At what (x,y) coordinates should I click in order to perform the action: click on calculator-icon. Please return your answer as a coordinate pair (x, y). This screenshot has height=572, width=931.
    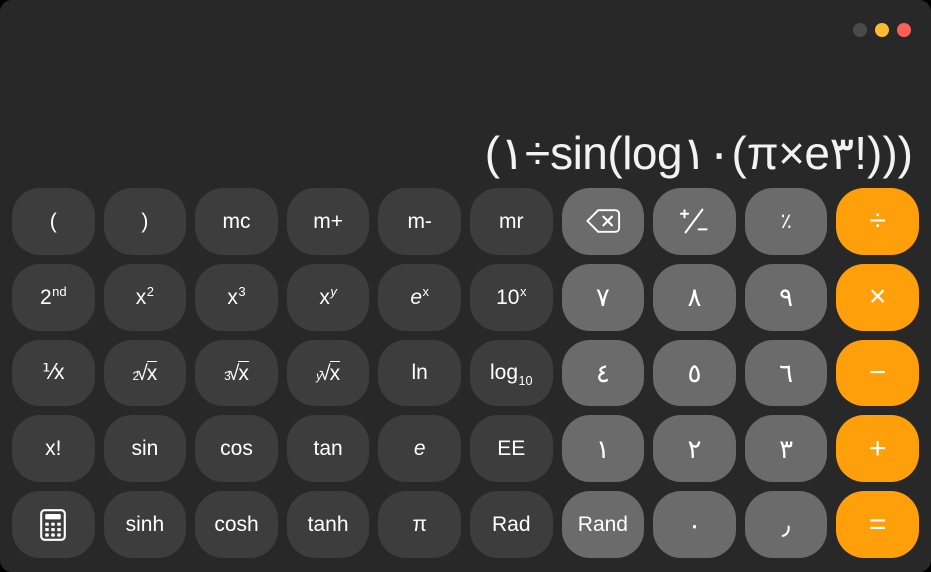
    Looking at the image, I should click on (53, 524).